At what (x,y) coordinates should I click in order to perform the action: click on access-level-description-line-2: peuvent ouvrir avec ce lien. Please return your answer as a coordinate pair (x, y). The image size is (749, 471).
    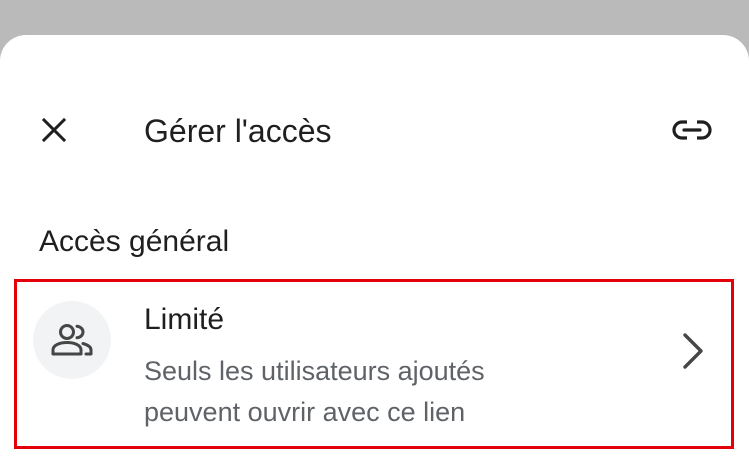
    Looking at the image, I should click on (305, 412).